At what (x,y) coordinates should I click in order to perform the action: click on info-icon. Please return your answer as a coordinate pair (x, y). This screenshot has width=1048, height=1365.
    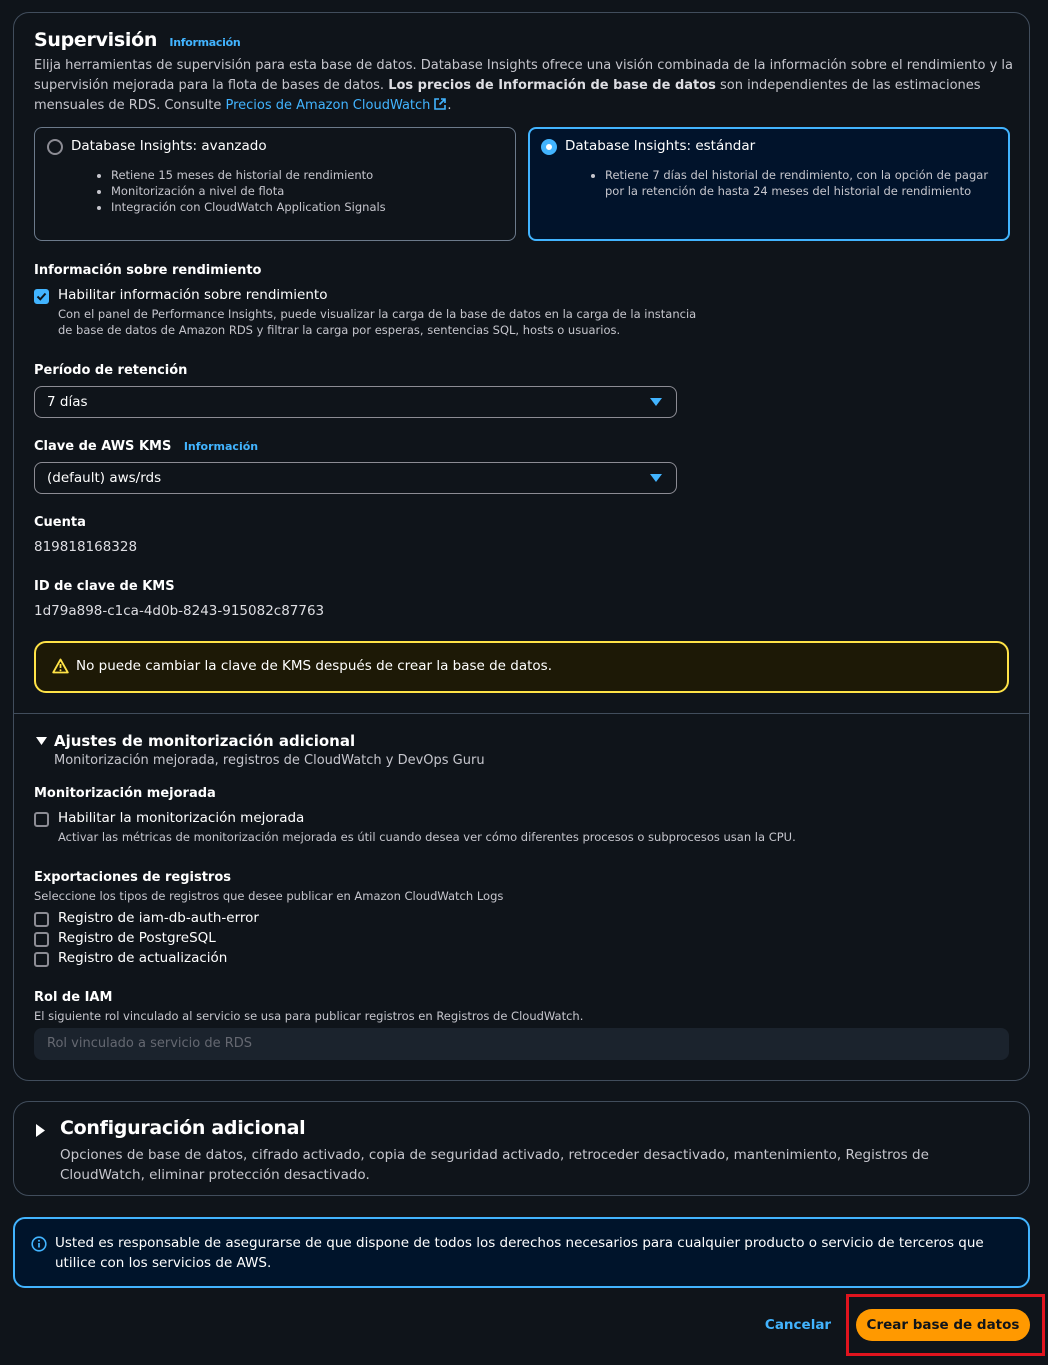
    Looking at the image, I should click on (39, 1244).